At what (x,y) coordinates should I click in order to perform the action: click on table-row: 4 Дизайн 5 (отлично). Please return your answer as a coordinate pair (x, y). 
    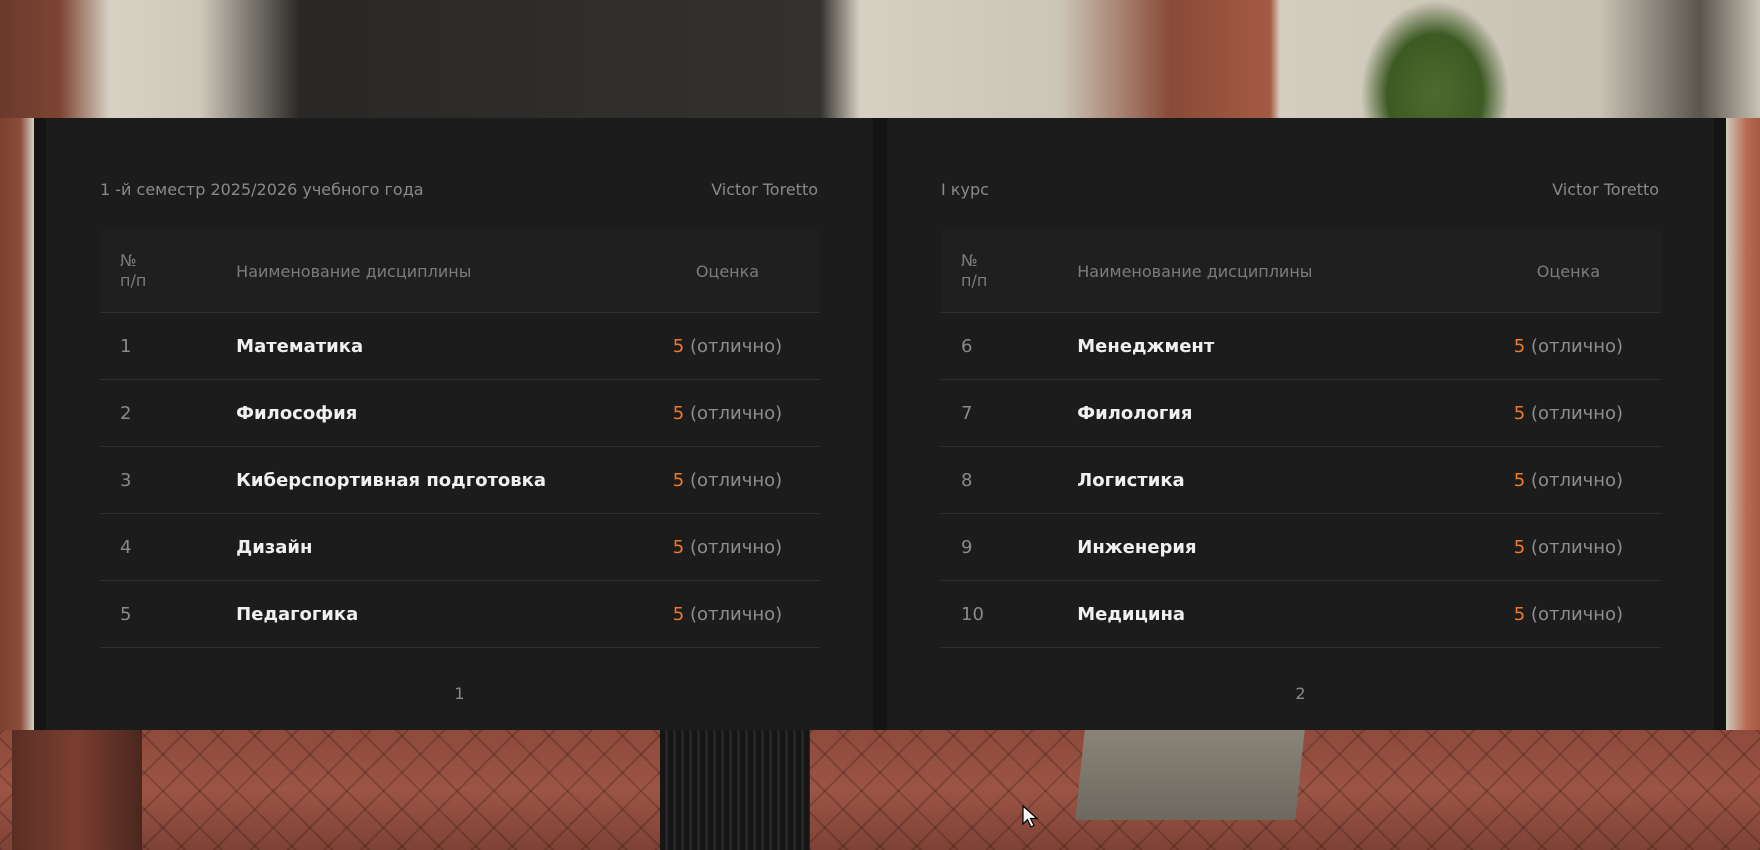
    Looking at the image, I should click on (460, 547).